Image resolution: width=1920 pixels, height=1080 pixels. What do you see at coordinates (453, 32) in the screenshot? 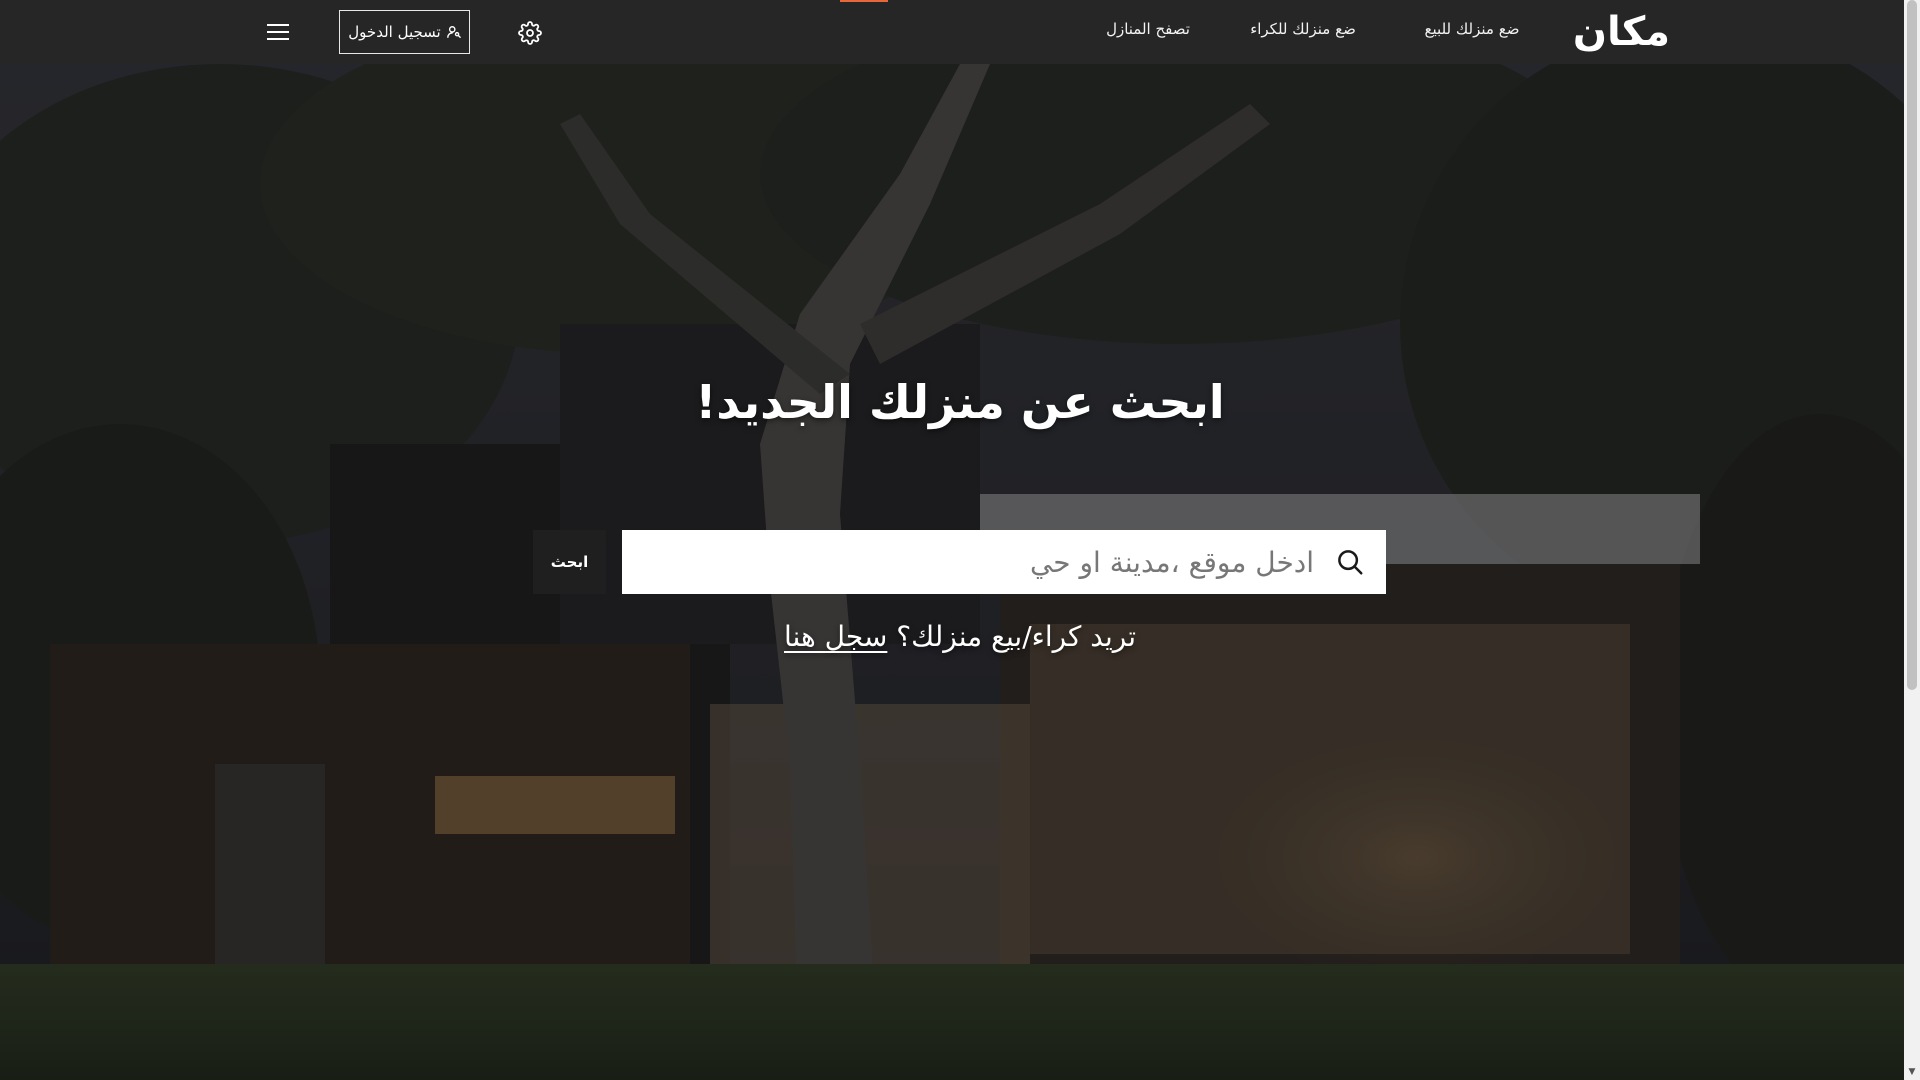
I see `user-key-icon` at bounding box center [453, 32].